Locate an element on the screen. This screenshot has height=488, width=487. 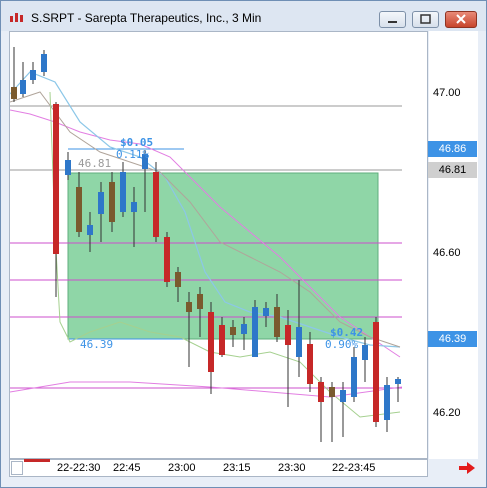
minimize-icon is located at coordinates (392, 22).